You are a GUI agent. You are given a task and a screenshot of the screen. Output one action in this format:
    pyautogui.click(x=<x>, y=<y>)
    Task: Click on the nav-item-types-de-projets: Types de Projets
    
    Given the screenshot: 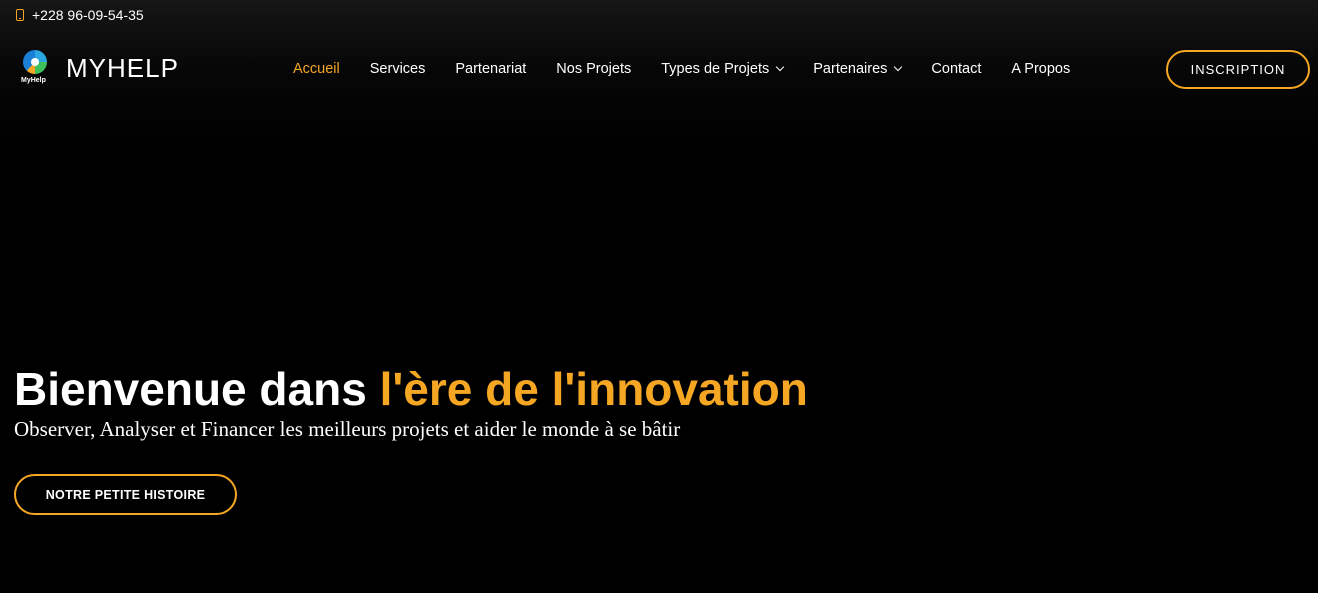 What is the action you would take?
    pyautogui.click(x=723, y=69)
    